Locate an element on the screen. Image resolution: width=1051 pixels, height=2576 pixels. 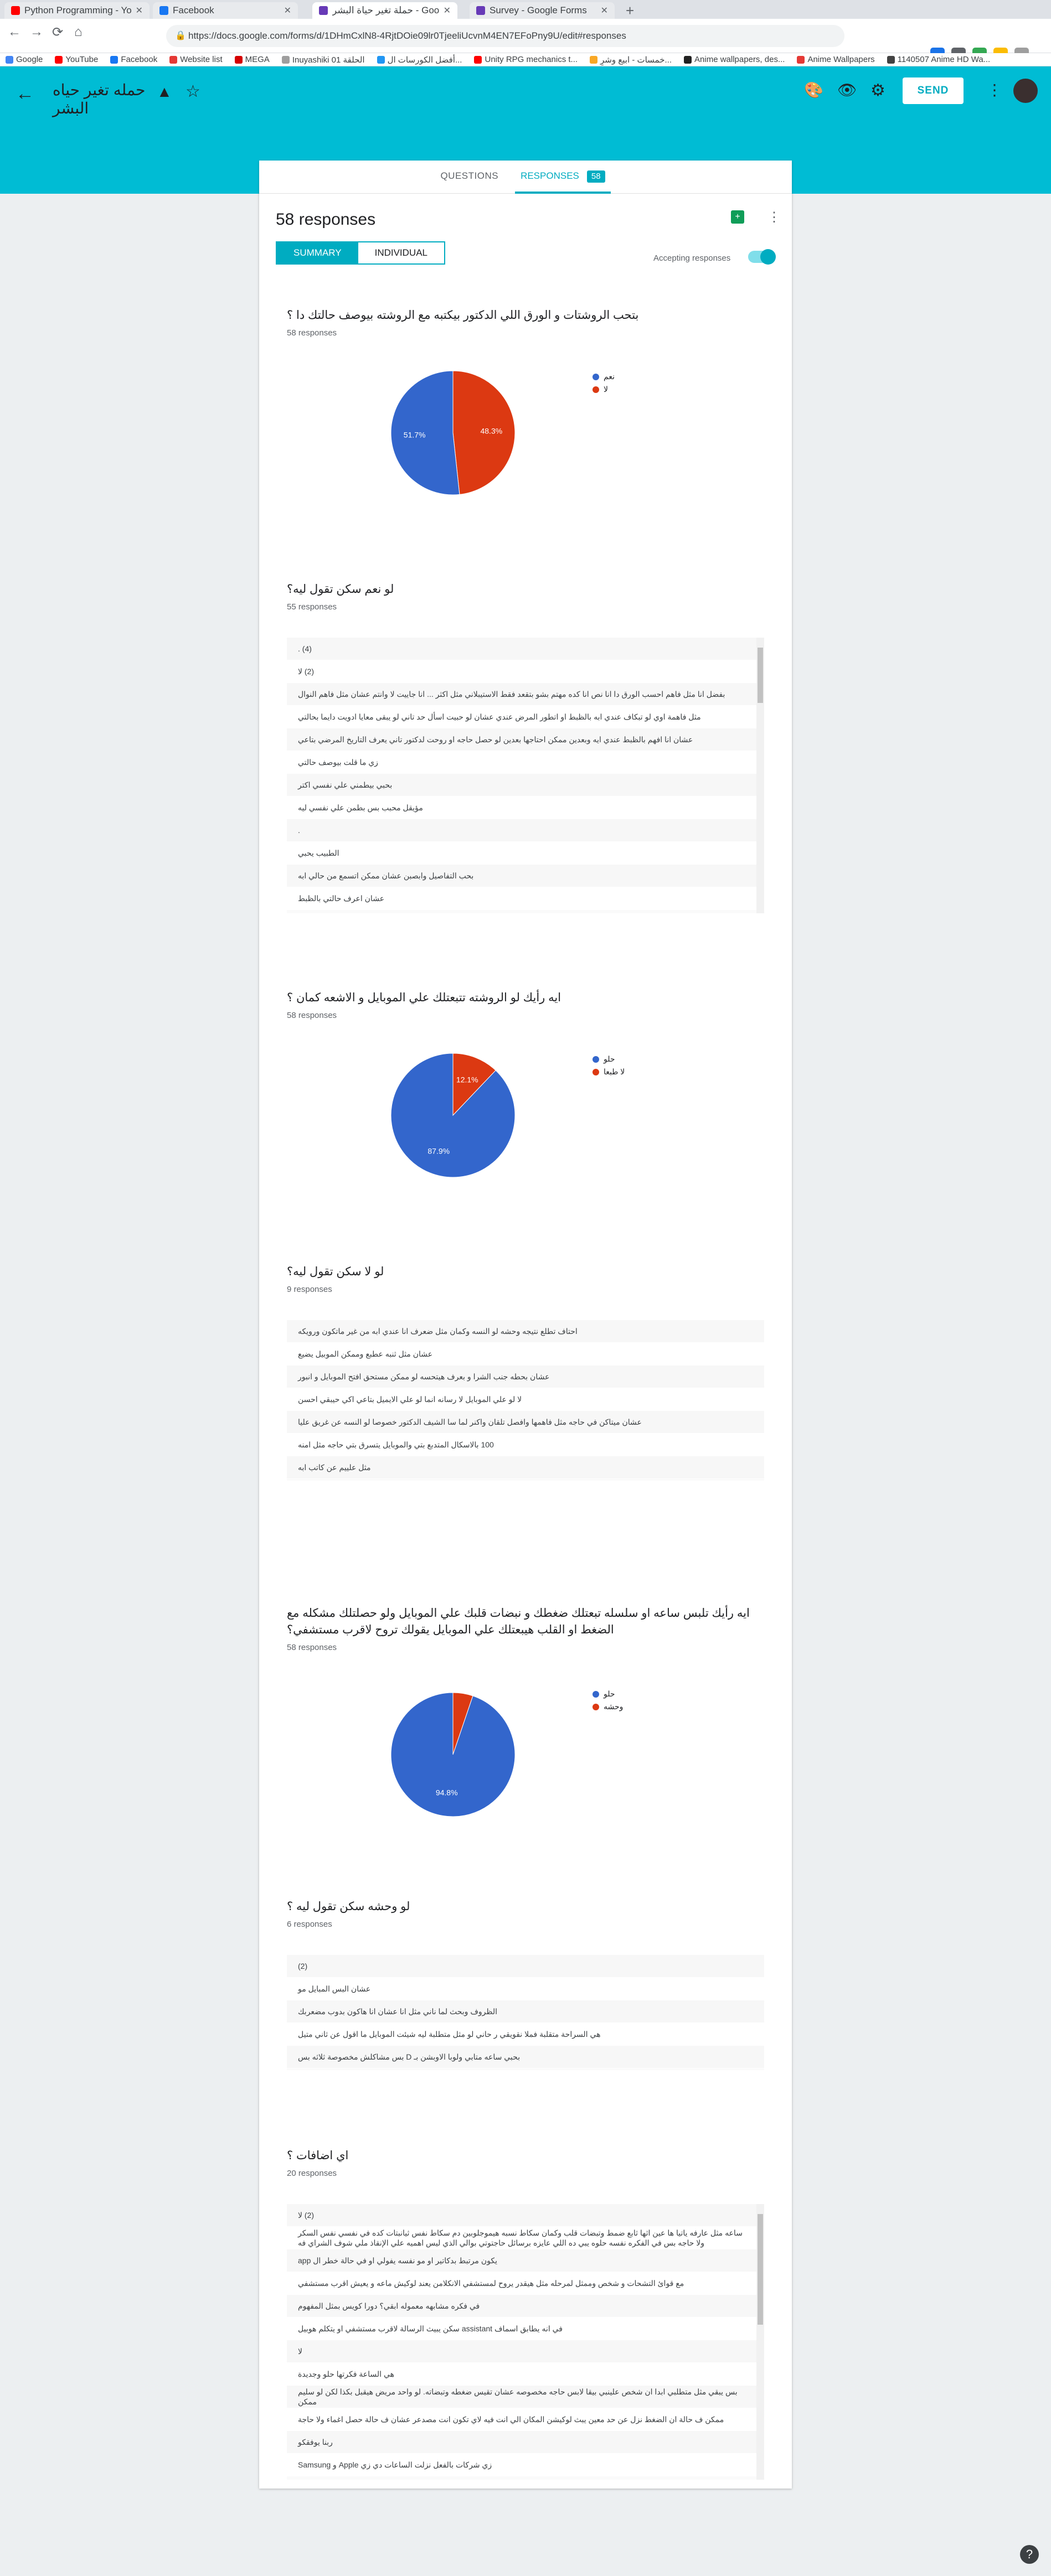
preview-eye-icon: 👁 is located at coordinates (847, 90).